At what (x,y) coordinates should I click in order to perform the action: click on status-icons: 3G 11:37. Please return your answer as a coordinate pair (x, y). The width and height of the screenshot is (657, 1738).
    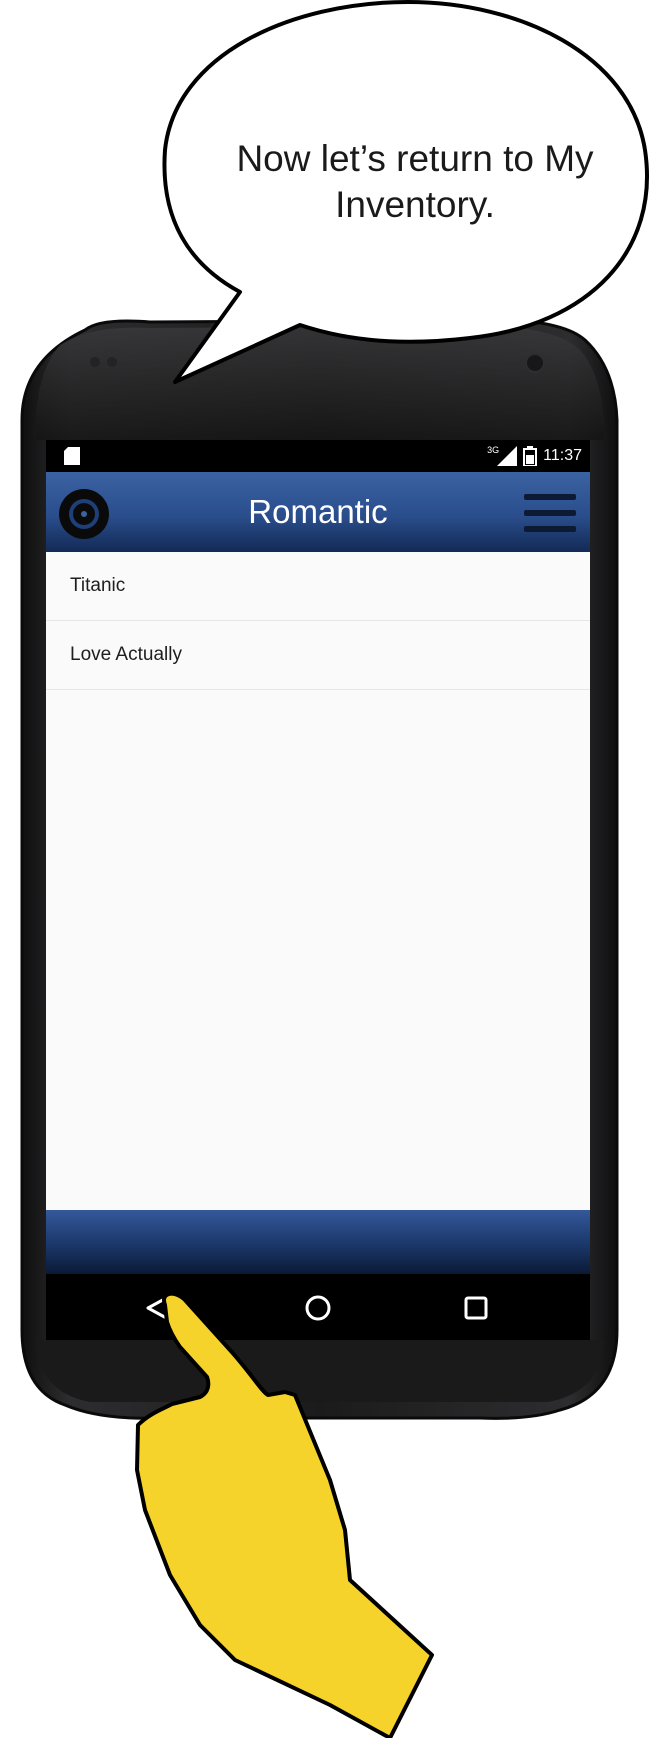
    Looking at the image, I should click on (534, 455).